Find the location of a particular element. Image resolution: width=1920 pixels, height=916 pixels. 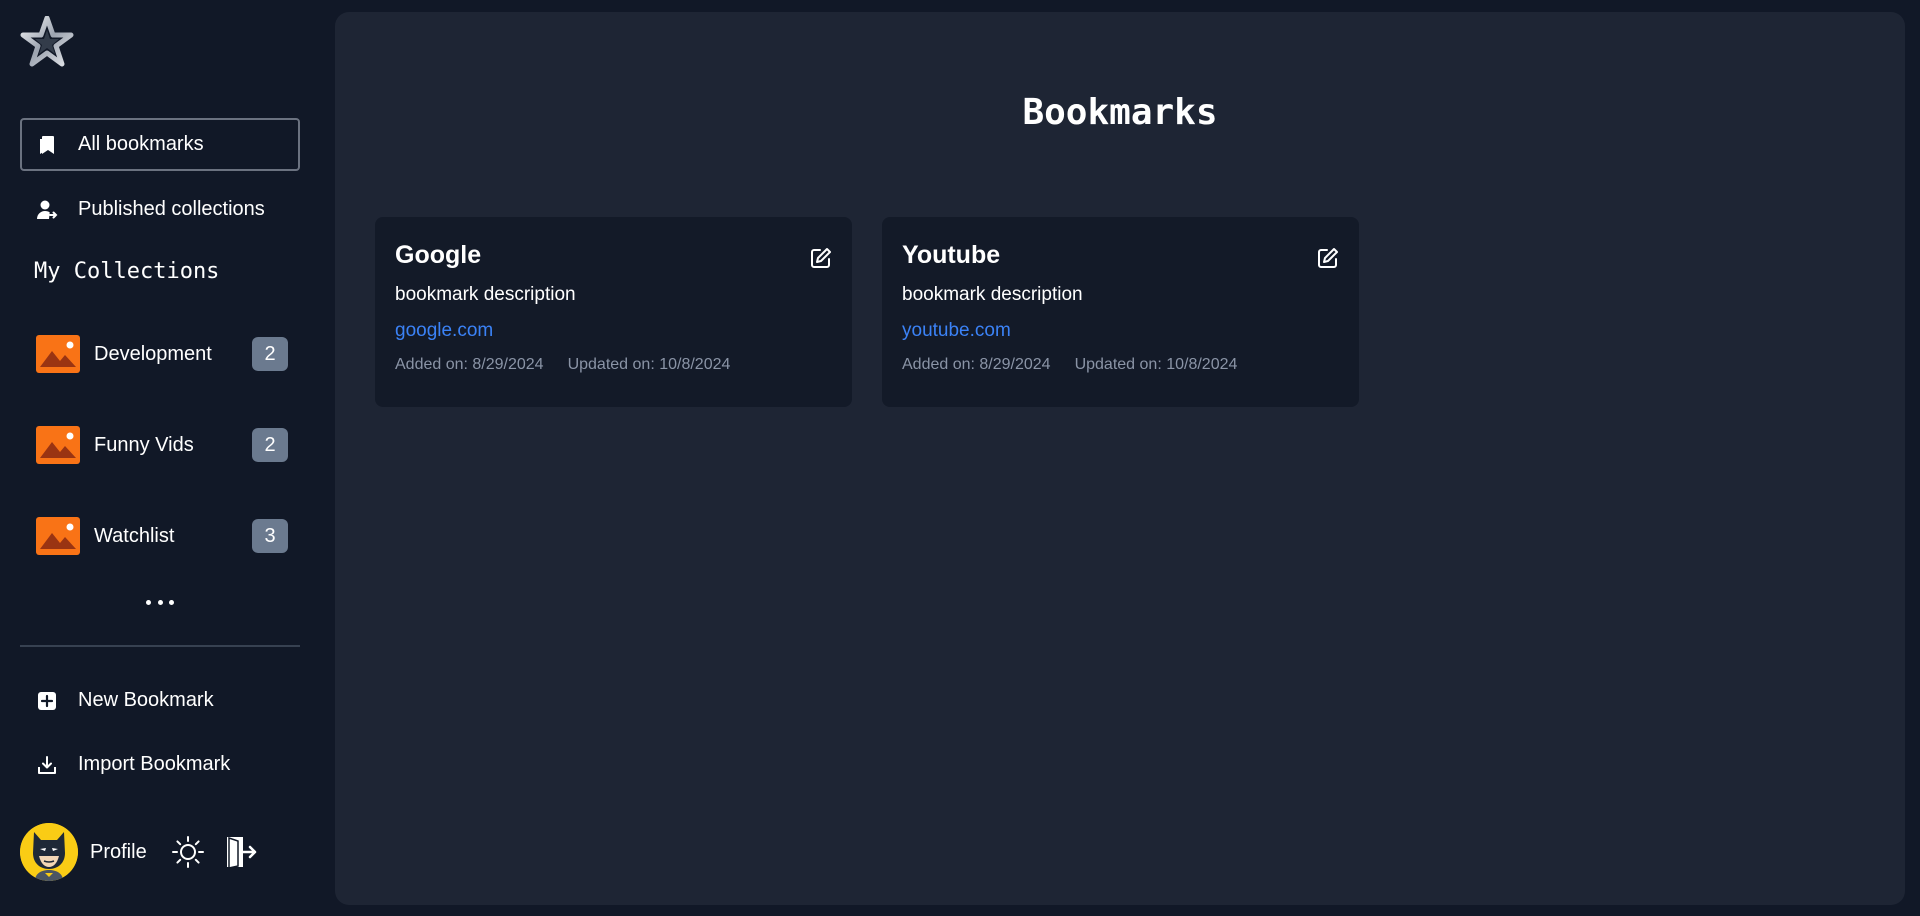

bookmark-title: Youtube is located at coordinates (951, 255).